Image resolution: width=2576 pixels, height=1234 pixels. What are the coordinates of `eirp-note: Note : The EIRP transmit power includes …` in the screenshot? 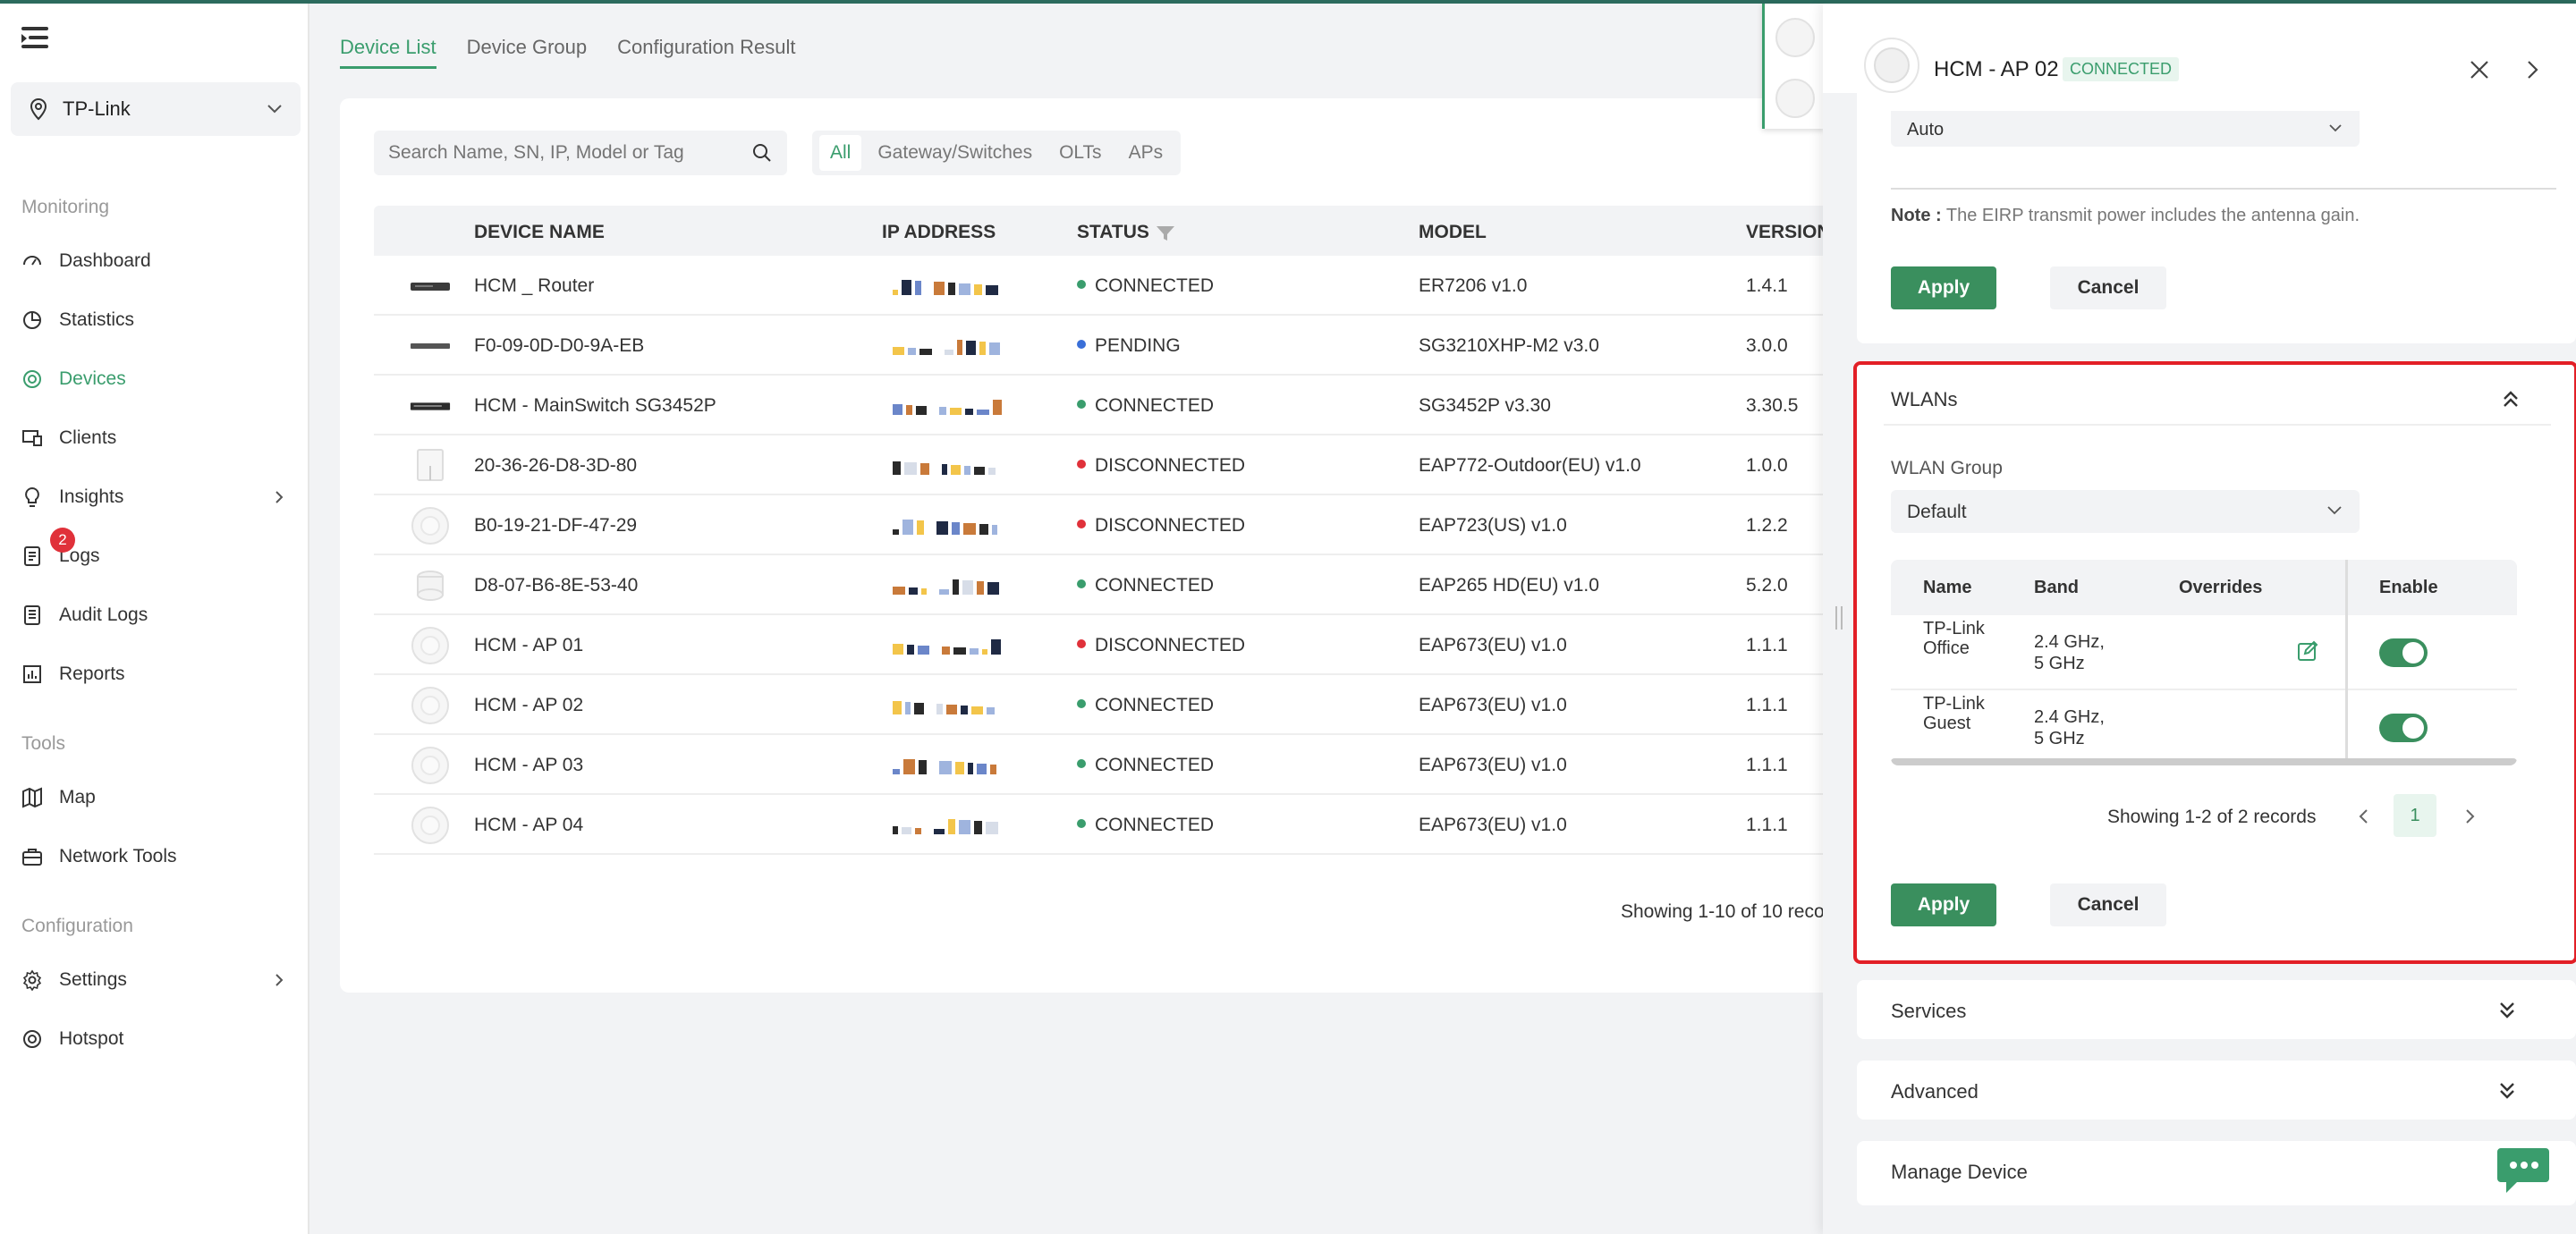 It's located at (2125, 216).